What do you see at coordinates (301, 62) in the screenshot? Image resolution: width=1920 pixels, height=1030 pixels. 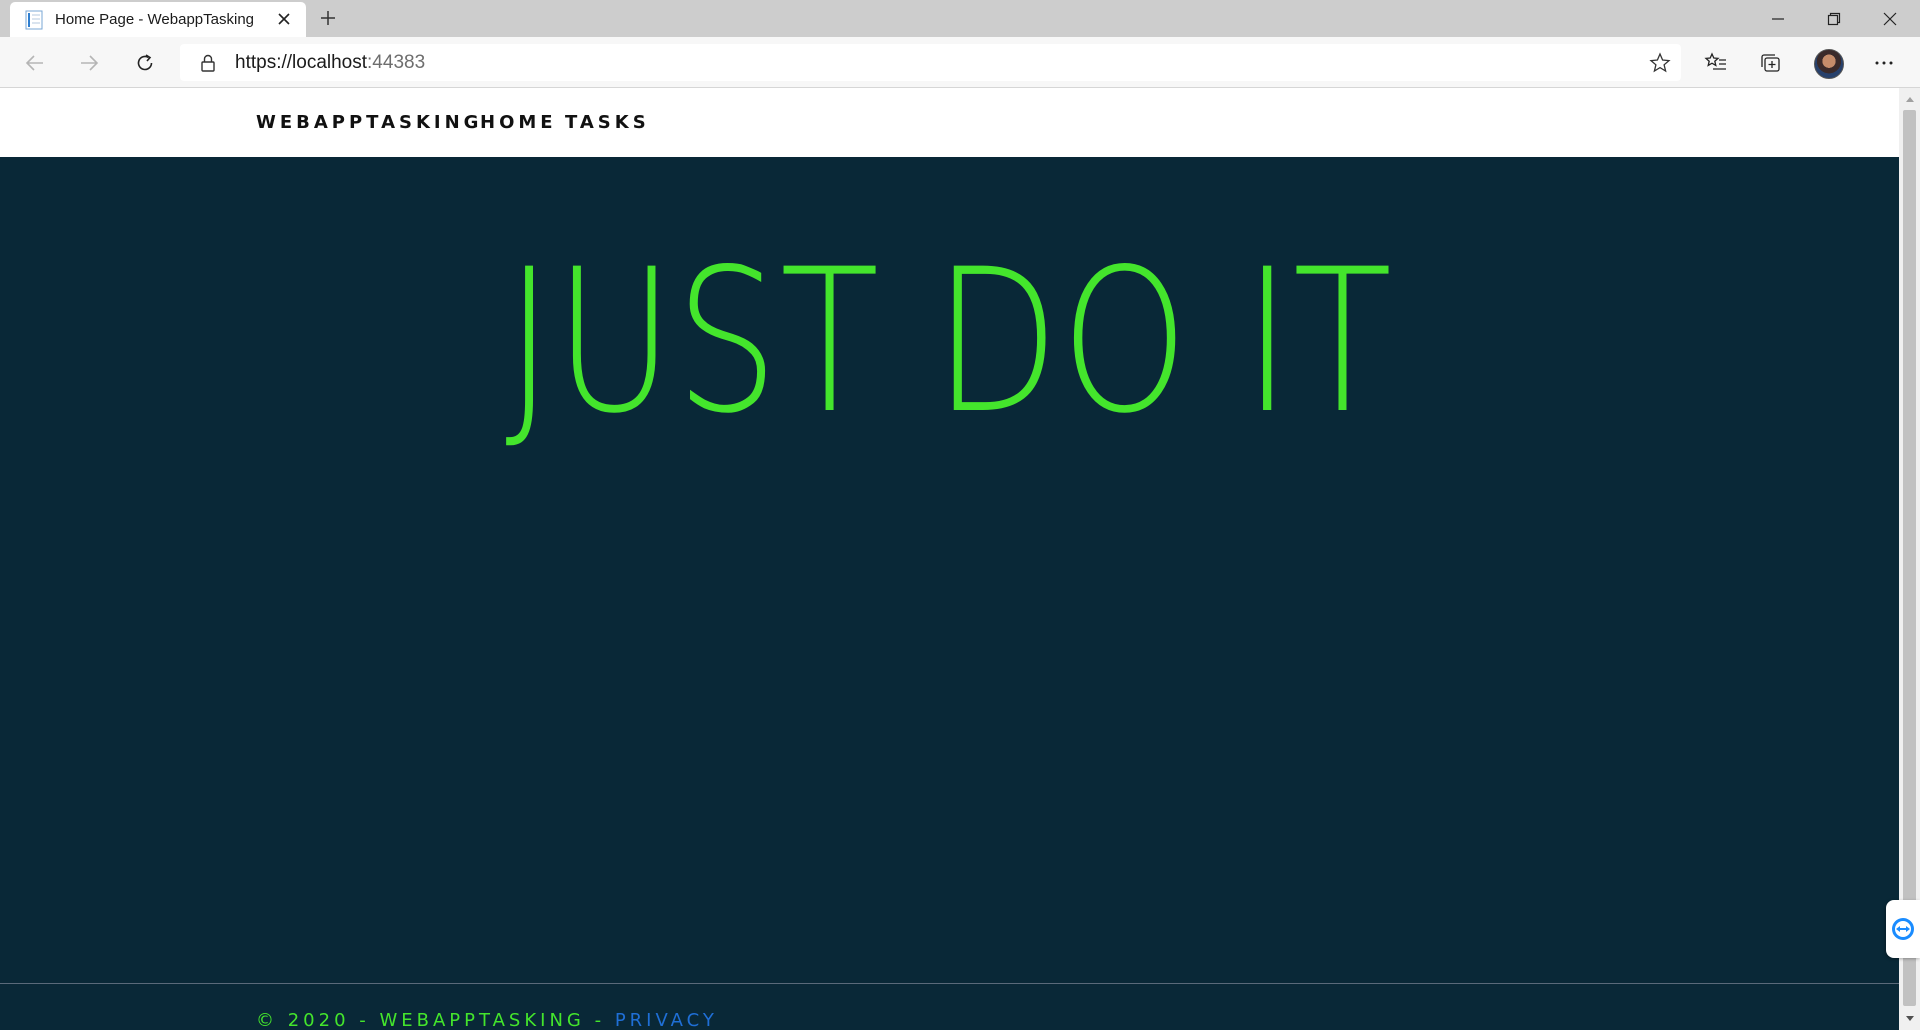 I see `url-host: https://localhost` at bounding box center [301, 62].